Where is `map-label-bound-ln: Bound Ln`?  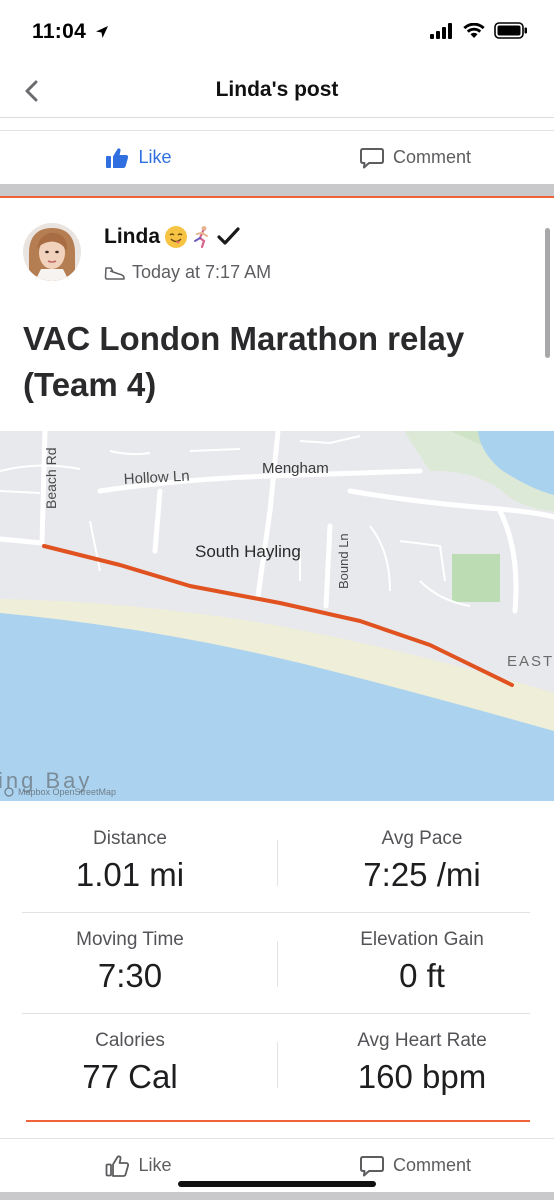
map-label-bound-ln: Bound Ln is located at coordinates (343, 561).